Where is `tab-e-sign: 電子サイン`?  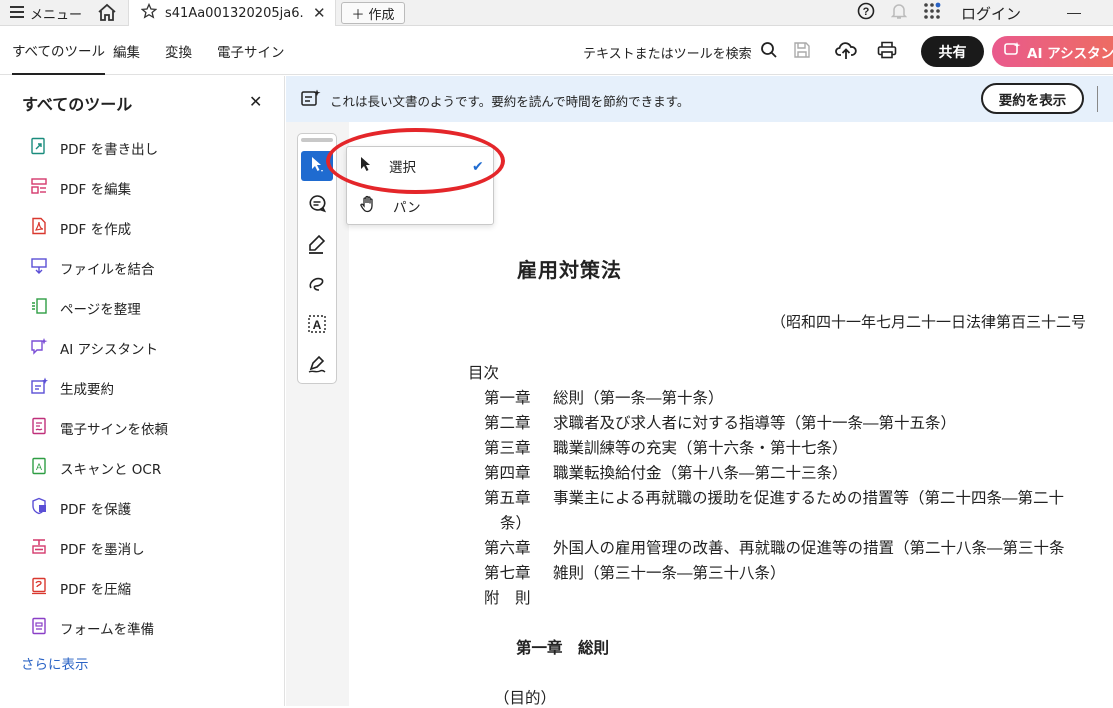
tab-e-sign: 電子サイン is located at coordinates (251, 51).